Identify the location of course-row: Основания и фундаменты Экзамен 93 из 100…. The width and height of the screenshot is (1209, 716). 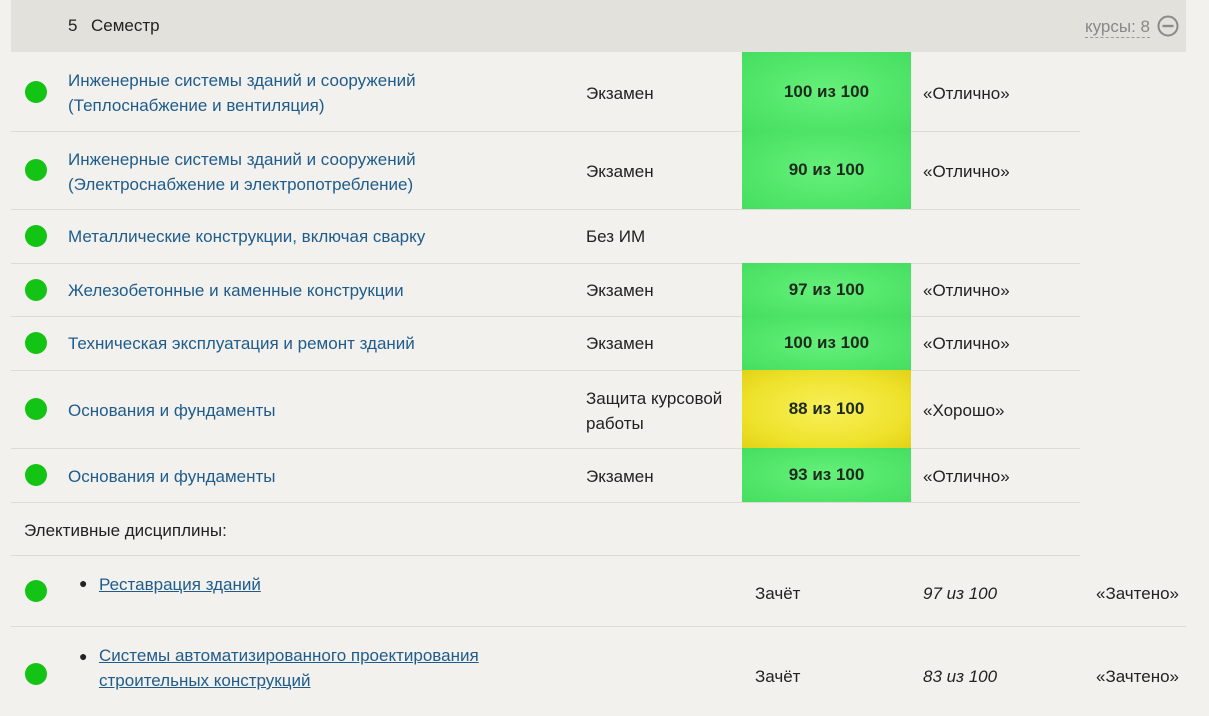
(545, 475).